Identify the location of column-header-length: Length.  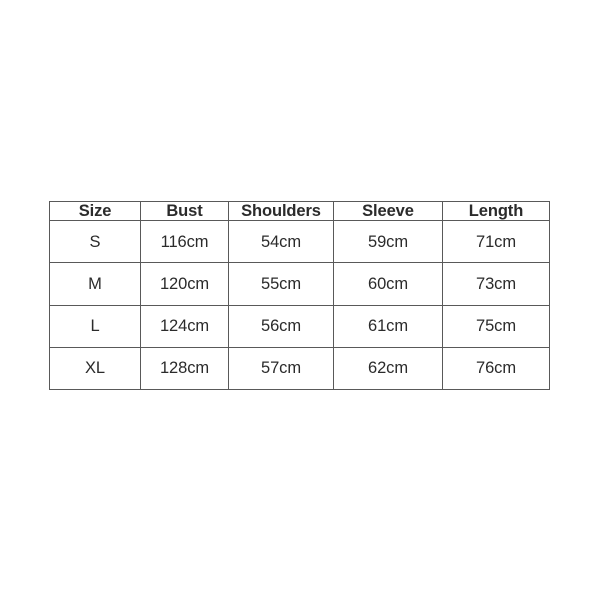
(496, 211).